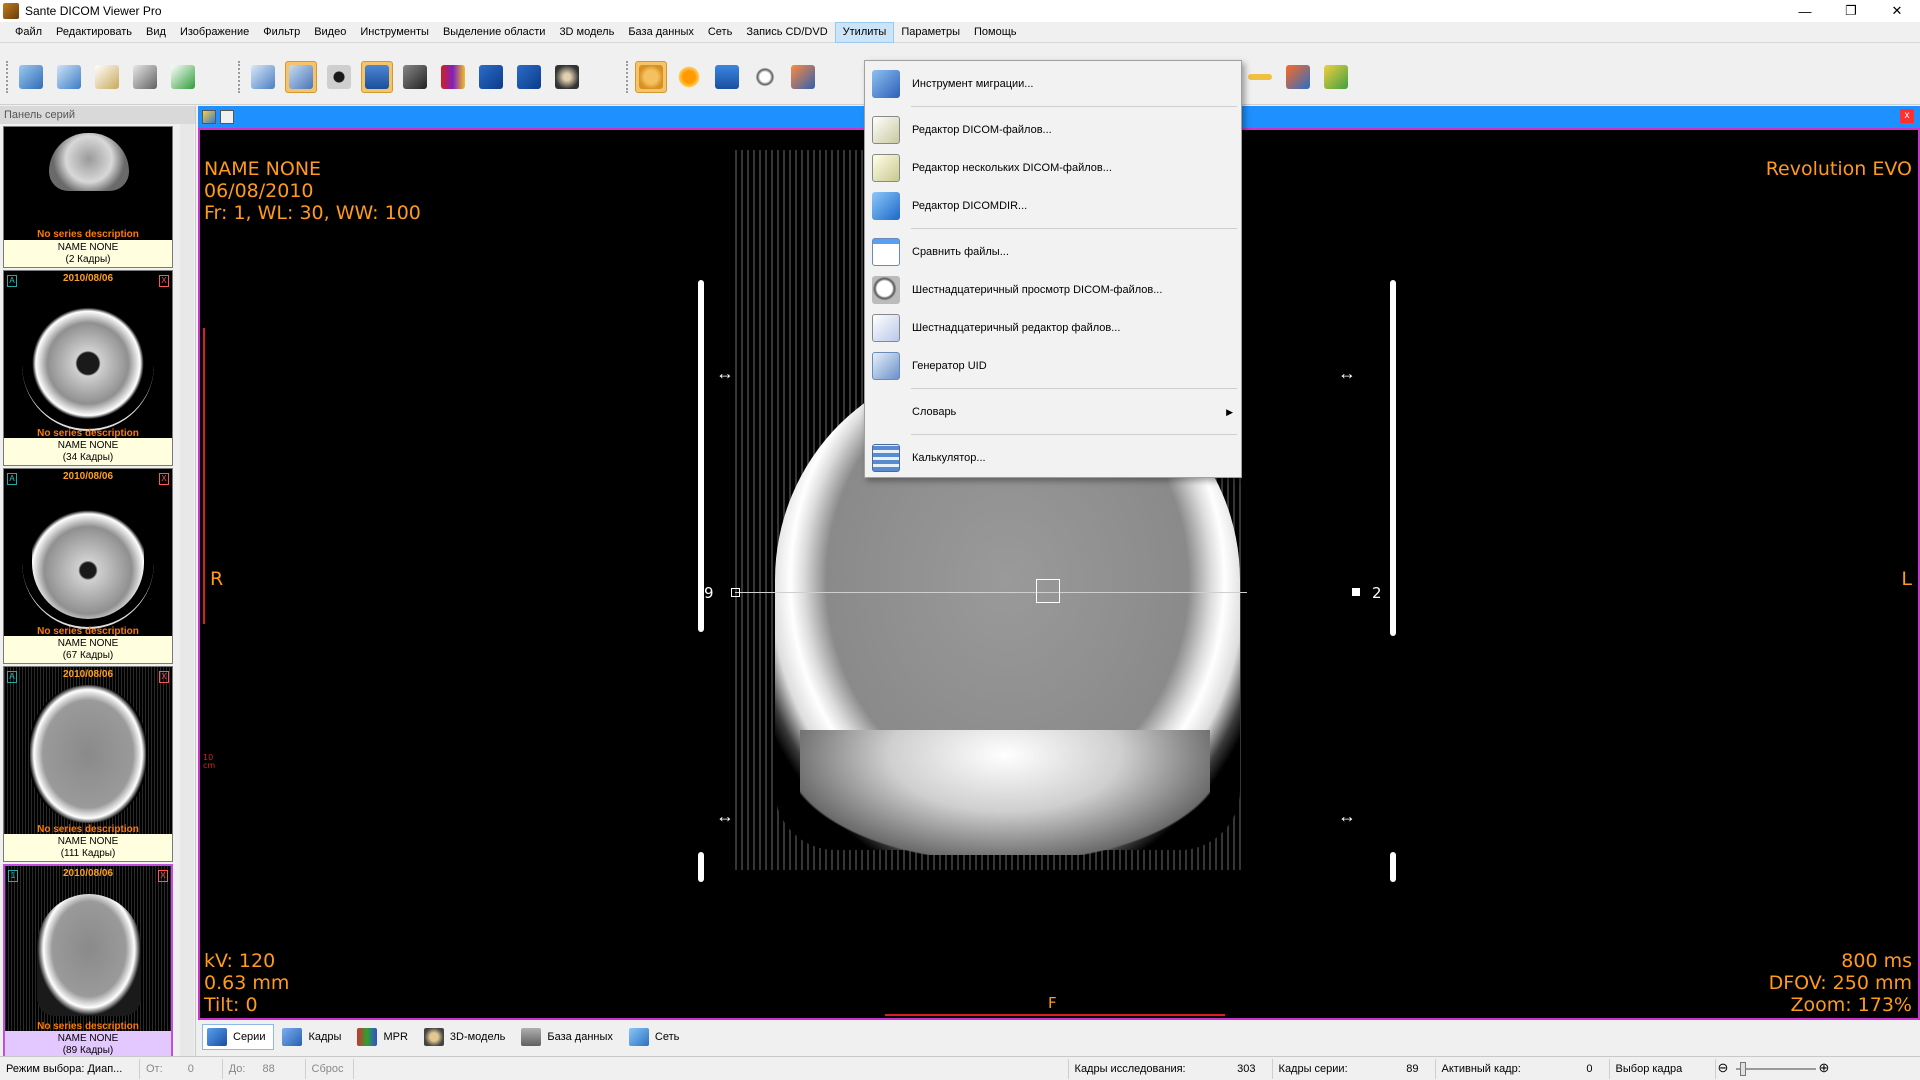 The width and height of the screenshot is (1920, 1080). What do you see at coordinates (701, 456) in the screenshot?
I see `slab-bracket-left` at bounding box center [701, 456].